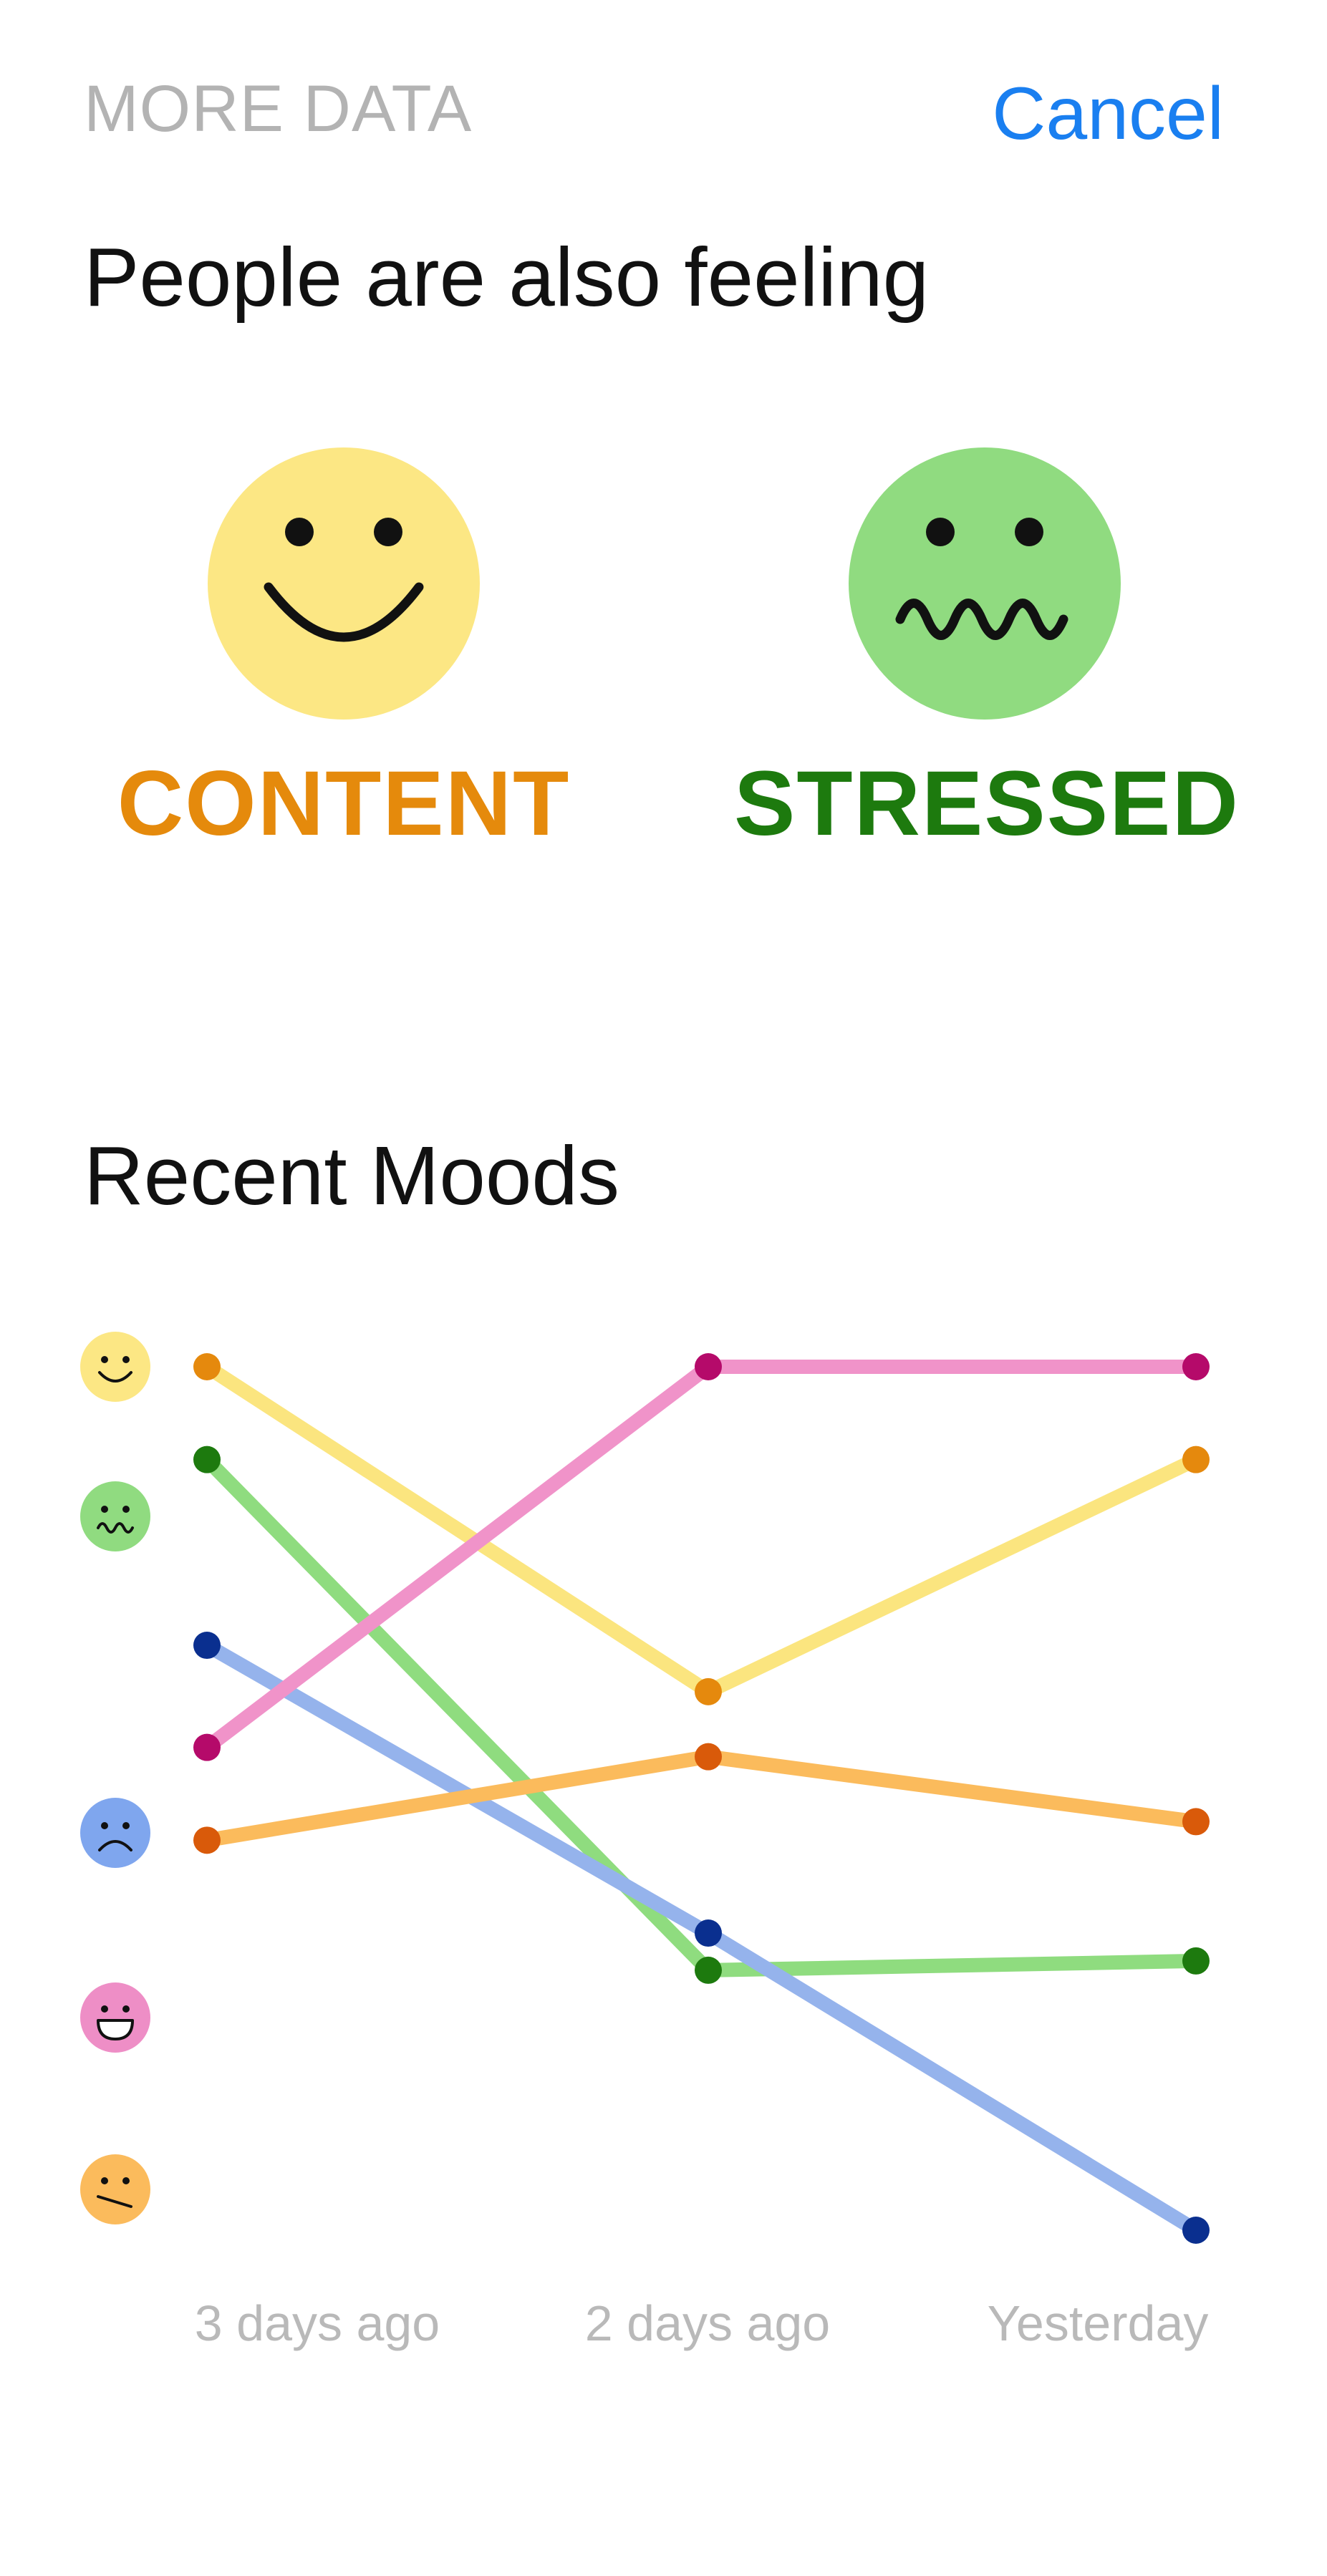 This screenshot has height=2576, width=1327. What do you see at coordinates (115, 2017) in the screenshot?
I see `excited-face-icon` at bounding box center [115, 2017].